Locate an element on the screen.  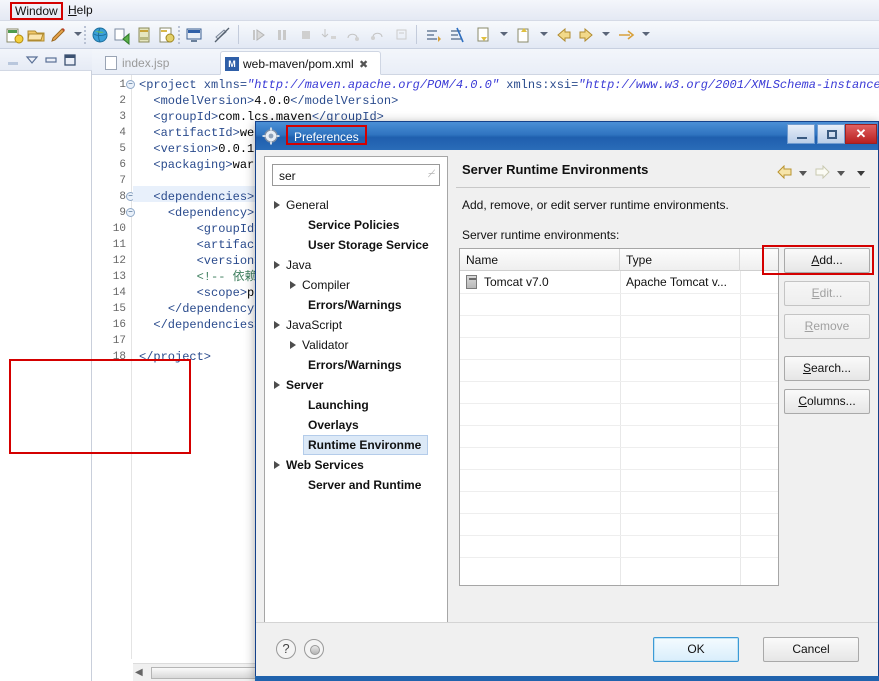
code-line: <groupId> is located at coordinates (200, 229).